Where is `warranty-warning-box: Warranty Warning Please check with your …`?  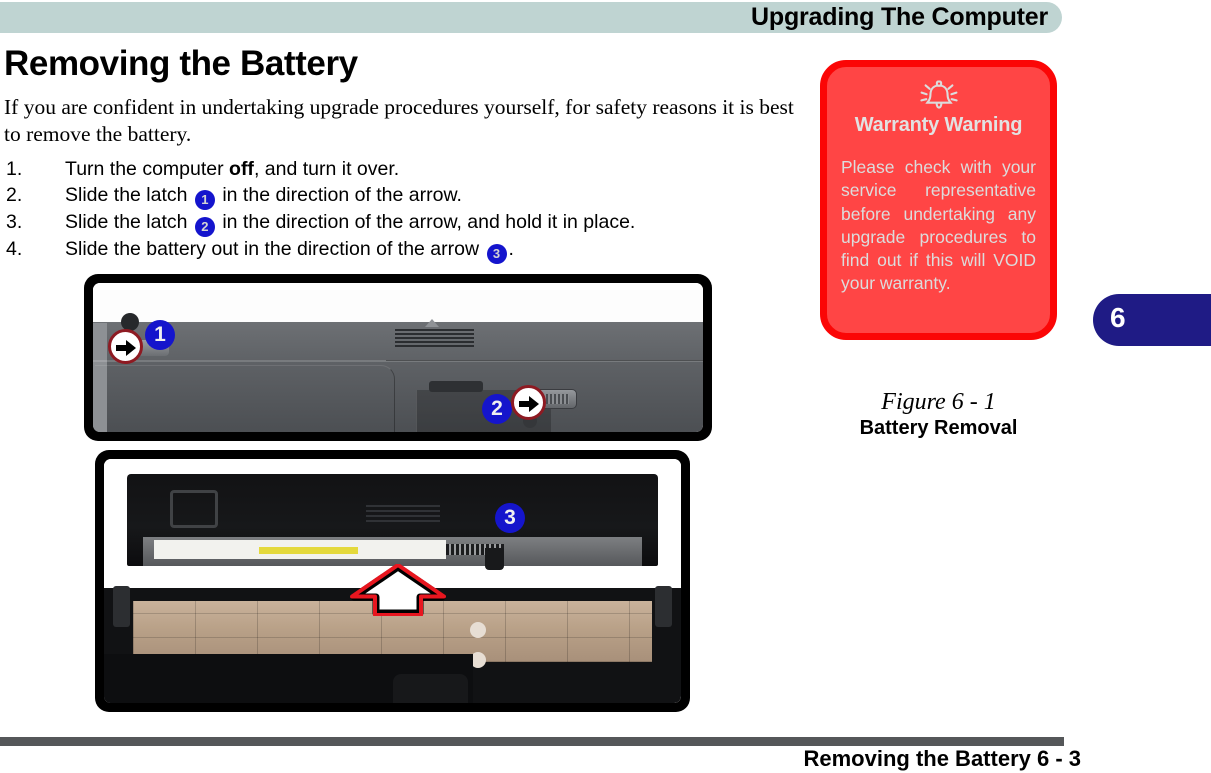
warranty-warning-box: Warranty Warning Please check with your … is located at coordinates (938, 200).